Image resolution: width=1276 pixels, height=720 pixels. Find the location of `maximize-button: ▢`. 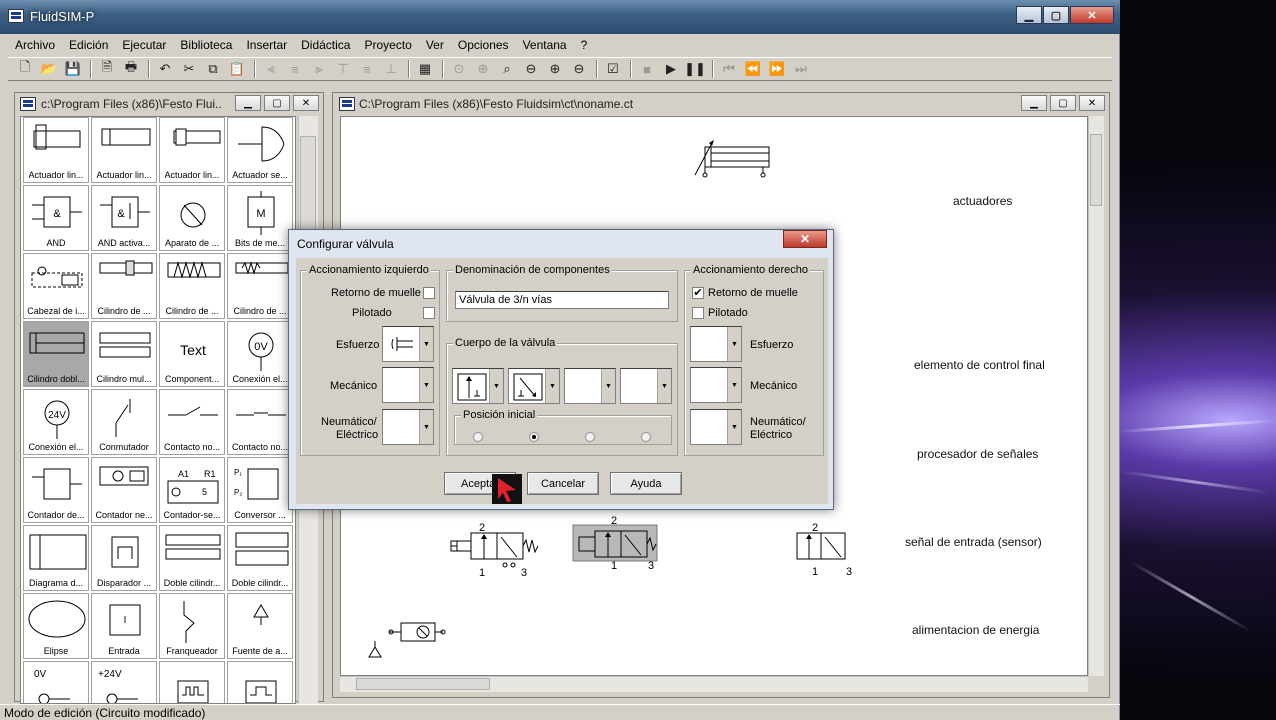

maximize-button: ▢ is located at coordinates (1056, 15).